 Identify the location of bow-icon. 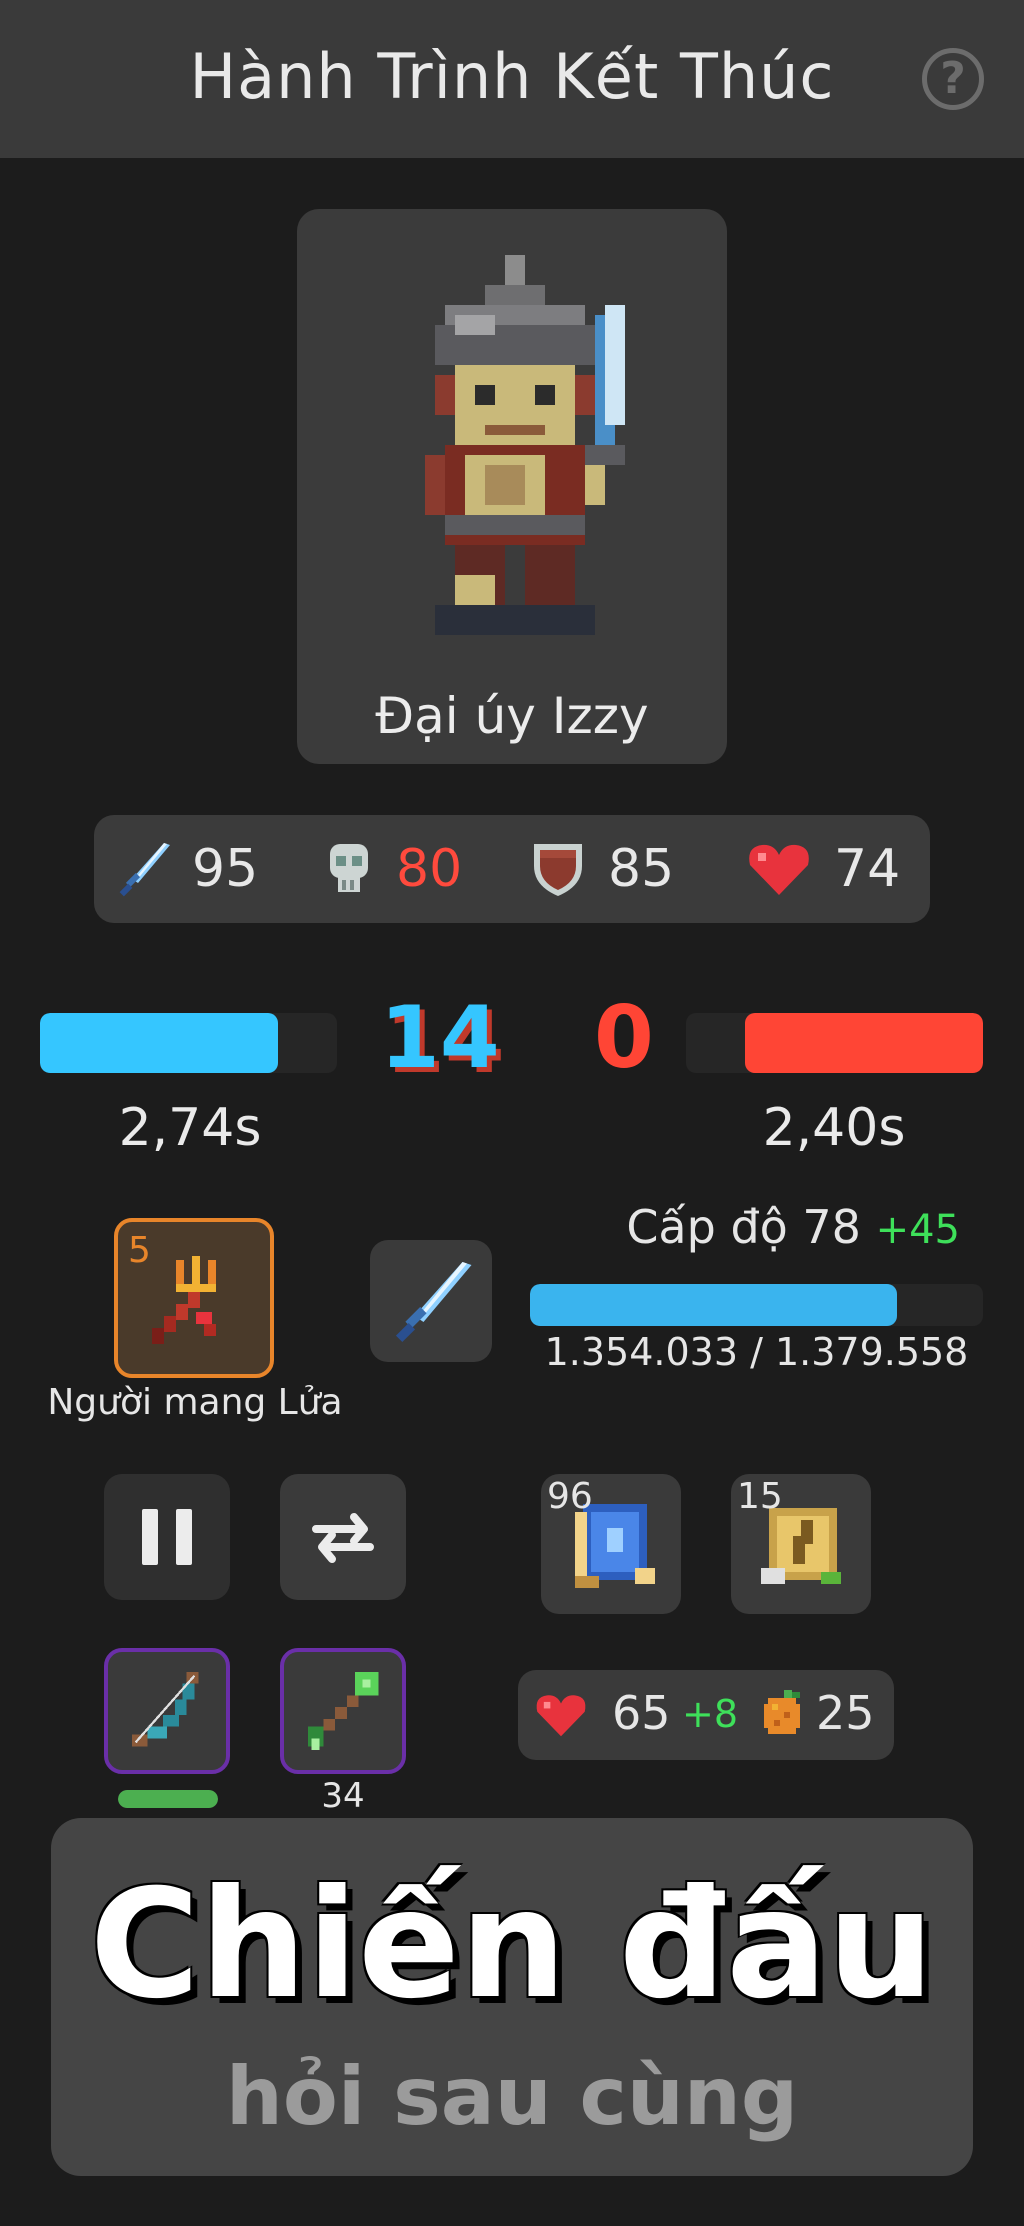
(165, 1709).